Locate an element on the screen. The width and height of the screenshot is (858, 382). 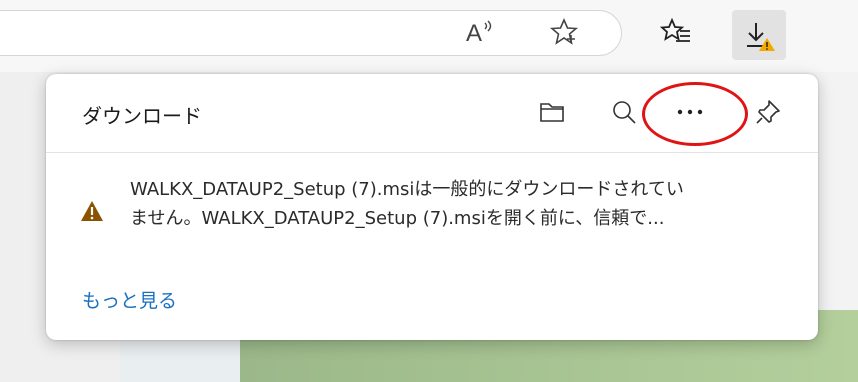
settings-more-icon is located at coordinates (849, 32).